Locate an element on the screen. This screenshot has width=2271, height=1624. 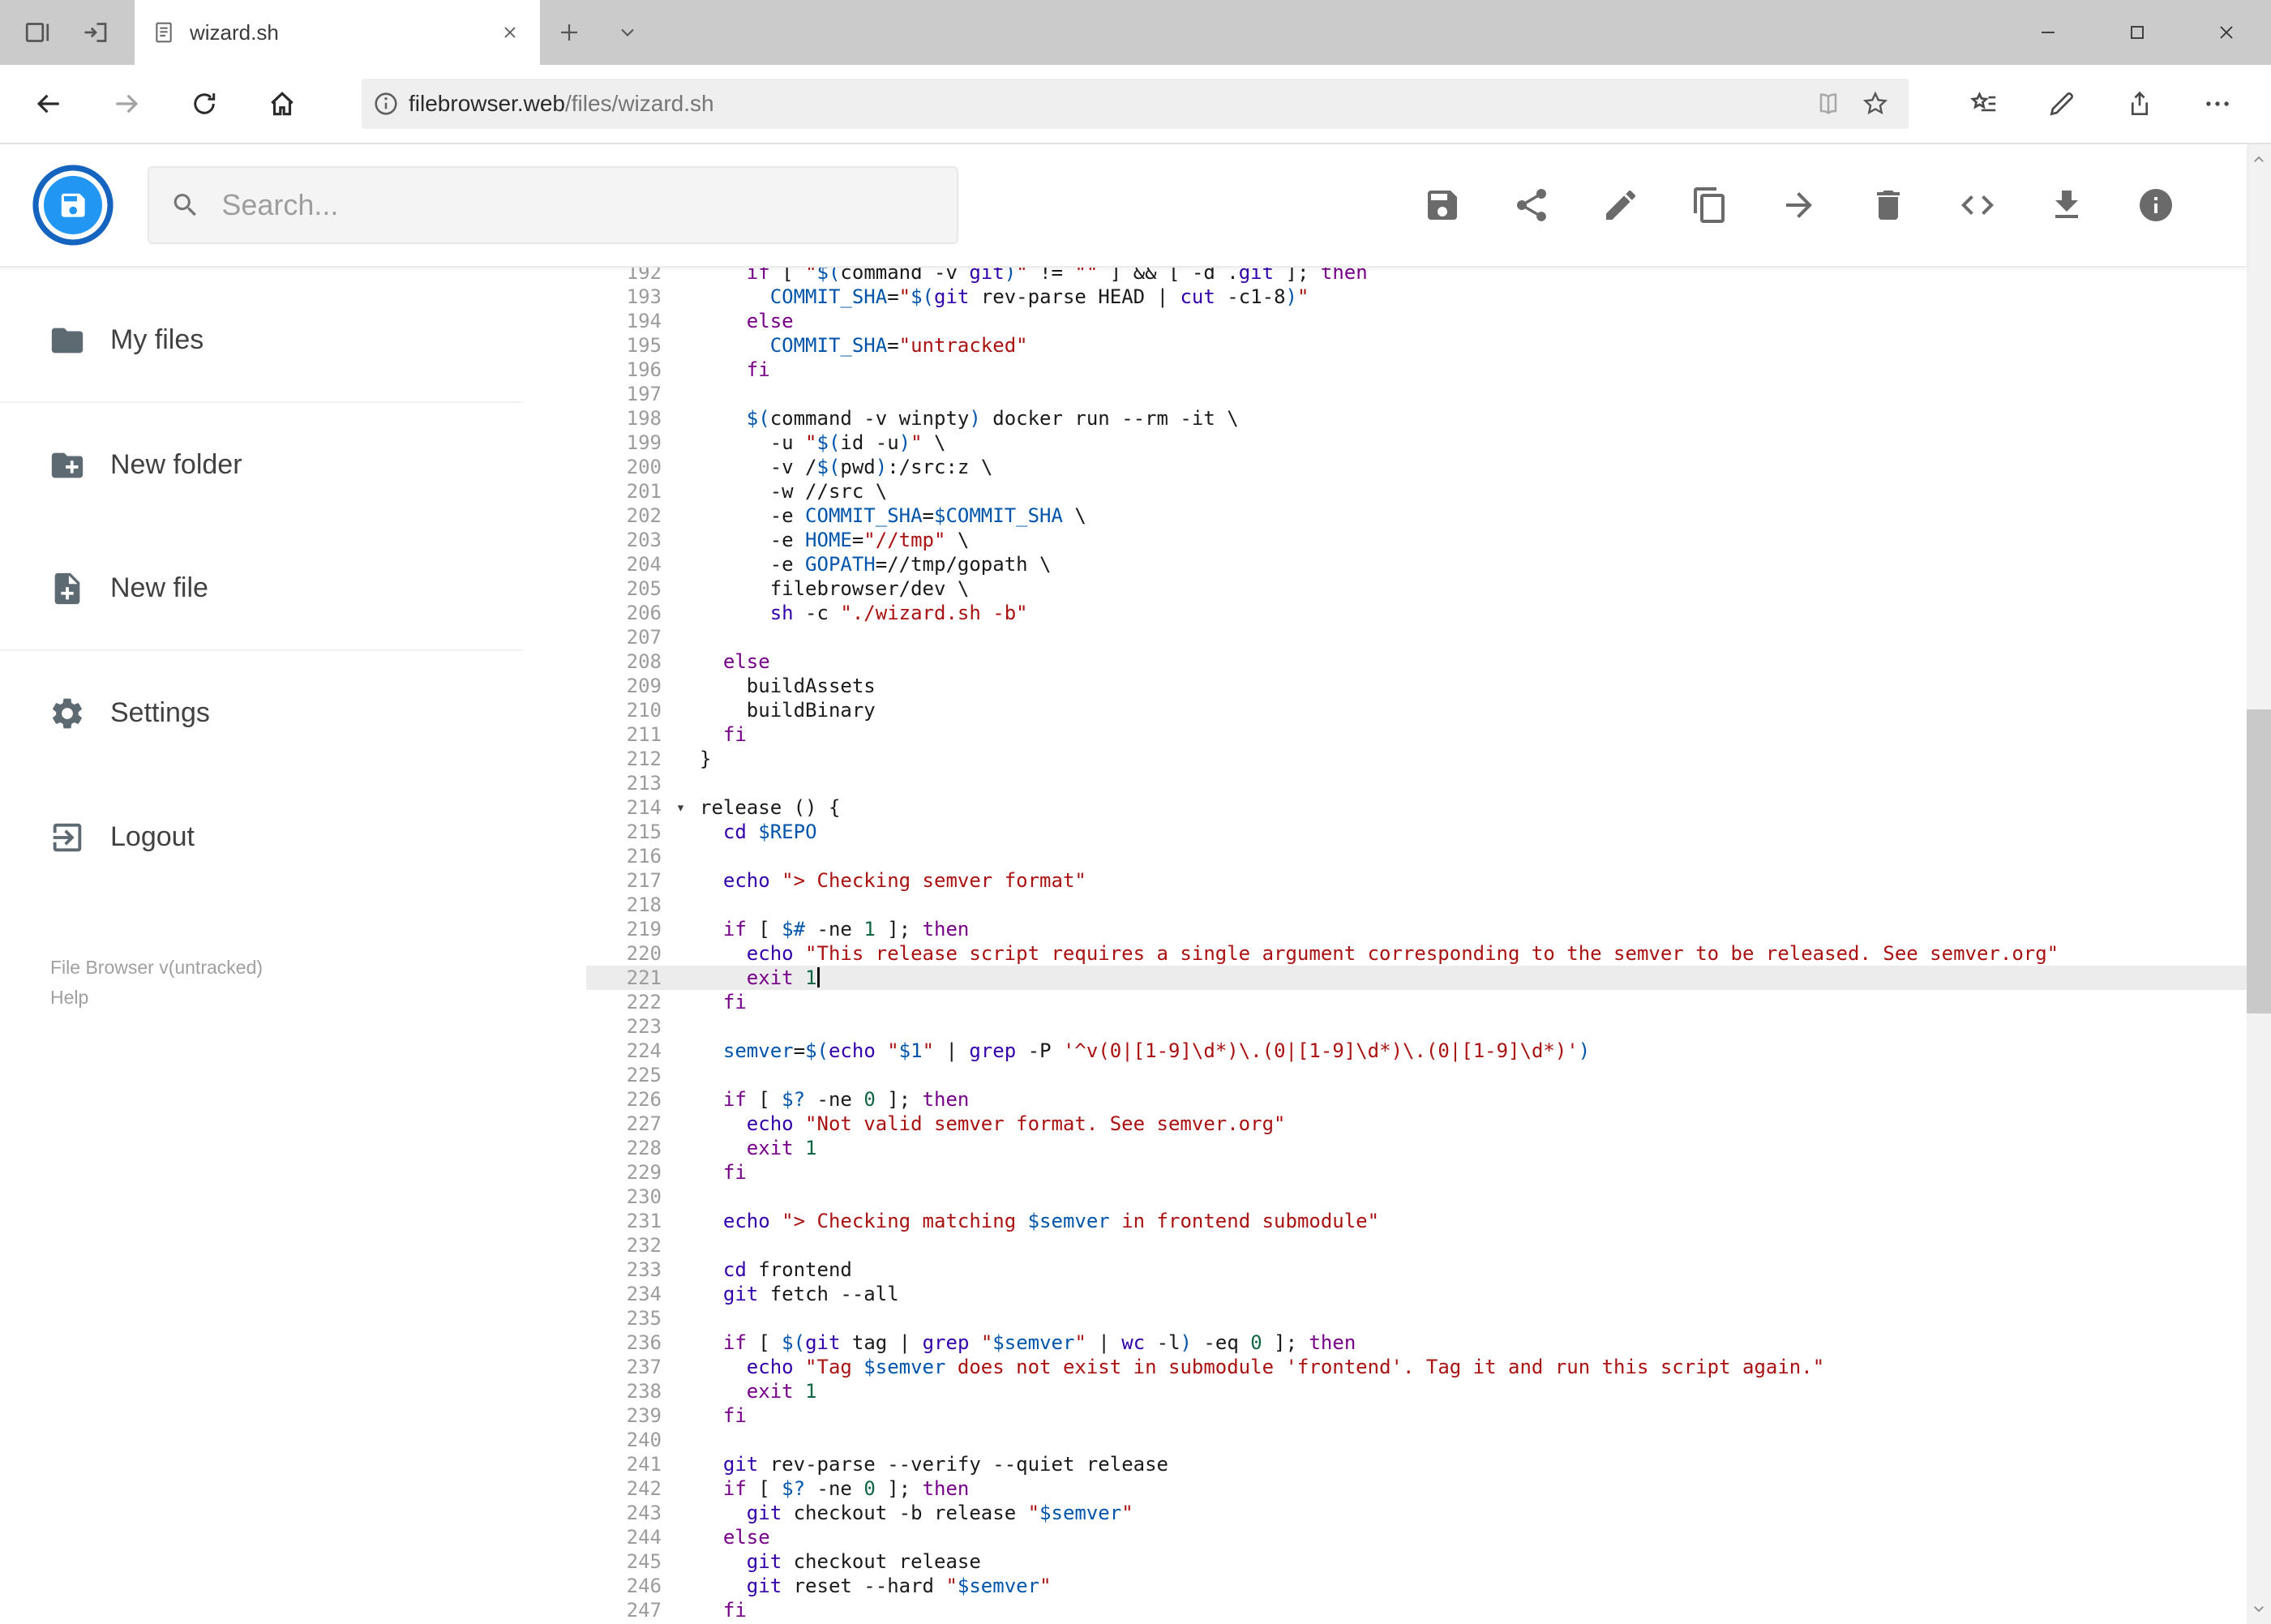
code-line: 239 fi is located at coordinates (1417, 1416).